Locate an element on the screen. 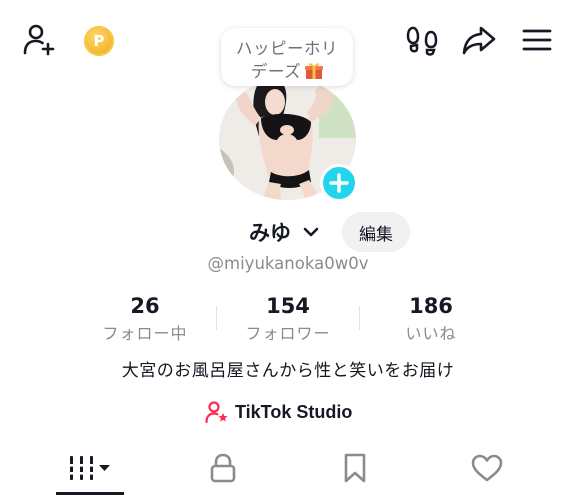 This screenshot has height=497, width=576. hamburger-menu-icon is located at coordinates (537, 40).